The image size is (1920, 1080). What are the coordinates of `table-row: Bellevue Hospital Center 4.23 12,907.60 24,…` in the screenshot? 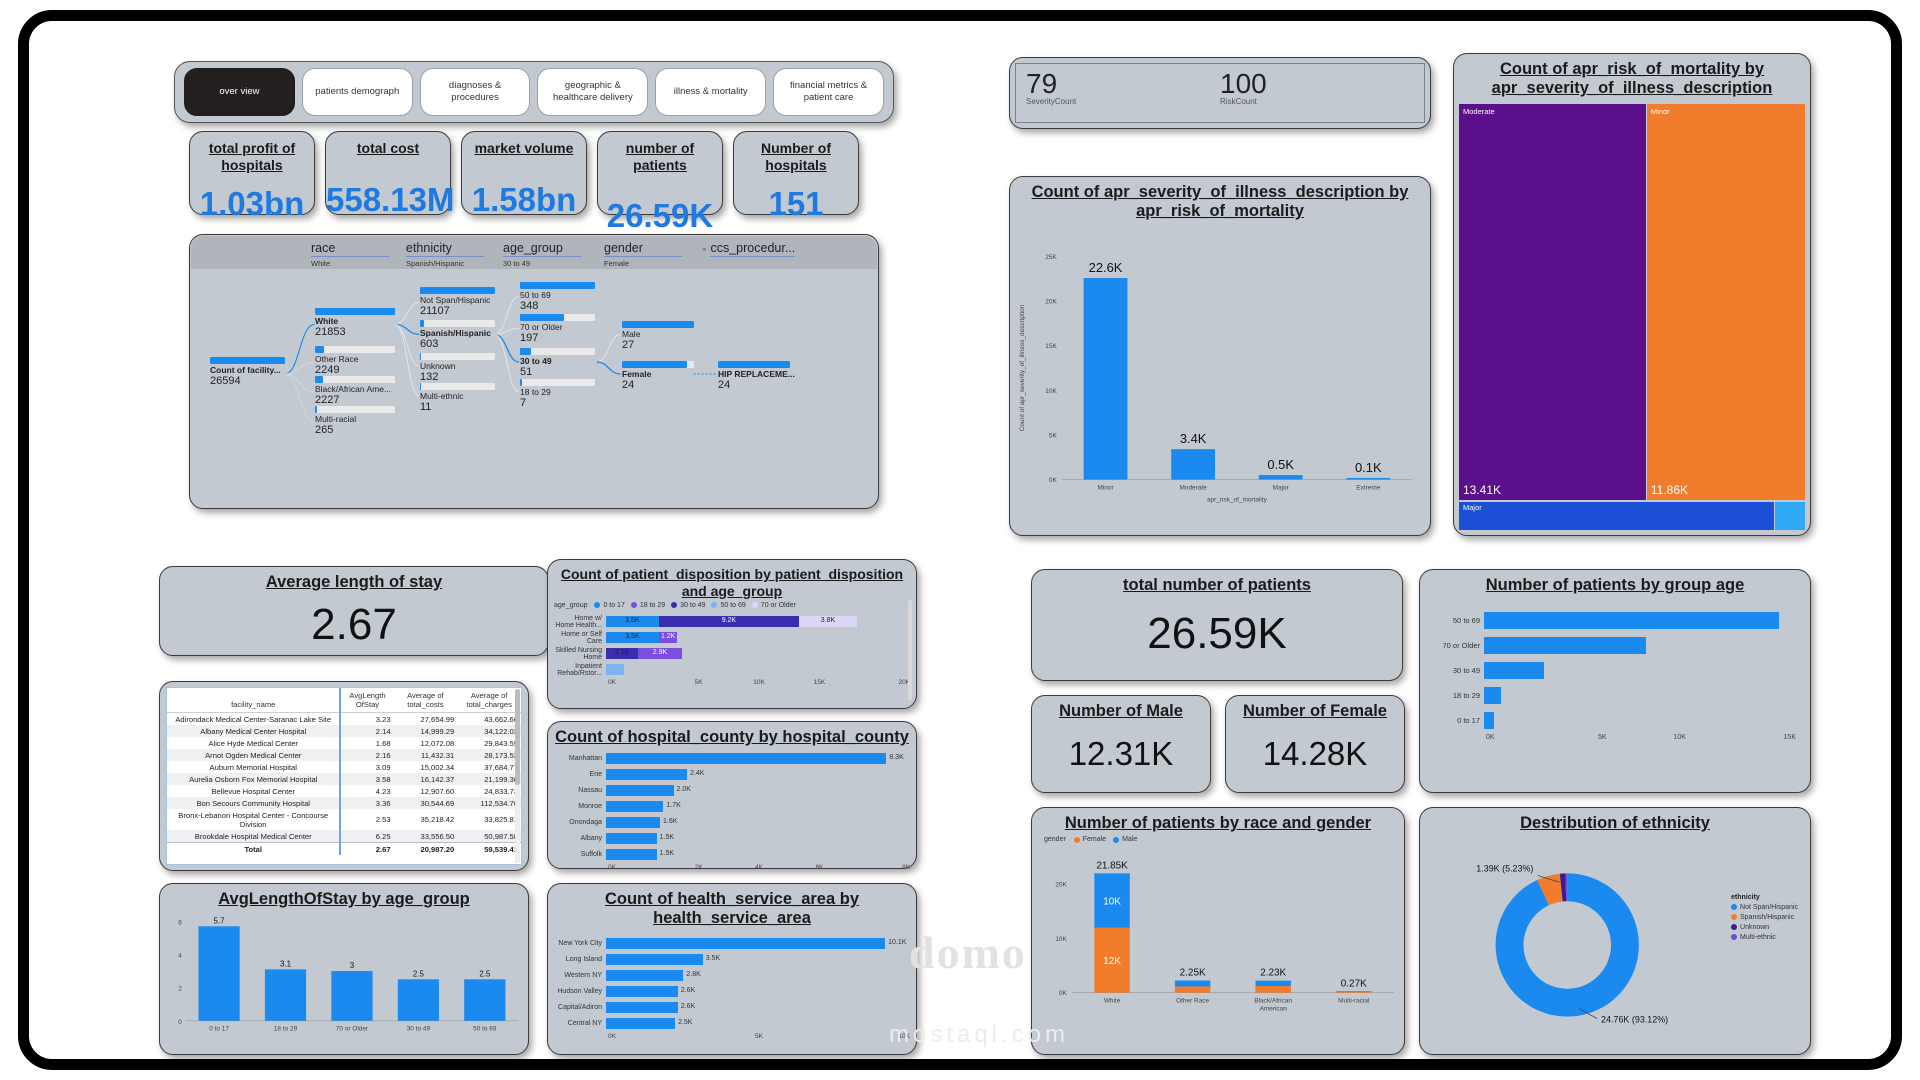 It's located at (344, 791).